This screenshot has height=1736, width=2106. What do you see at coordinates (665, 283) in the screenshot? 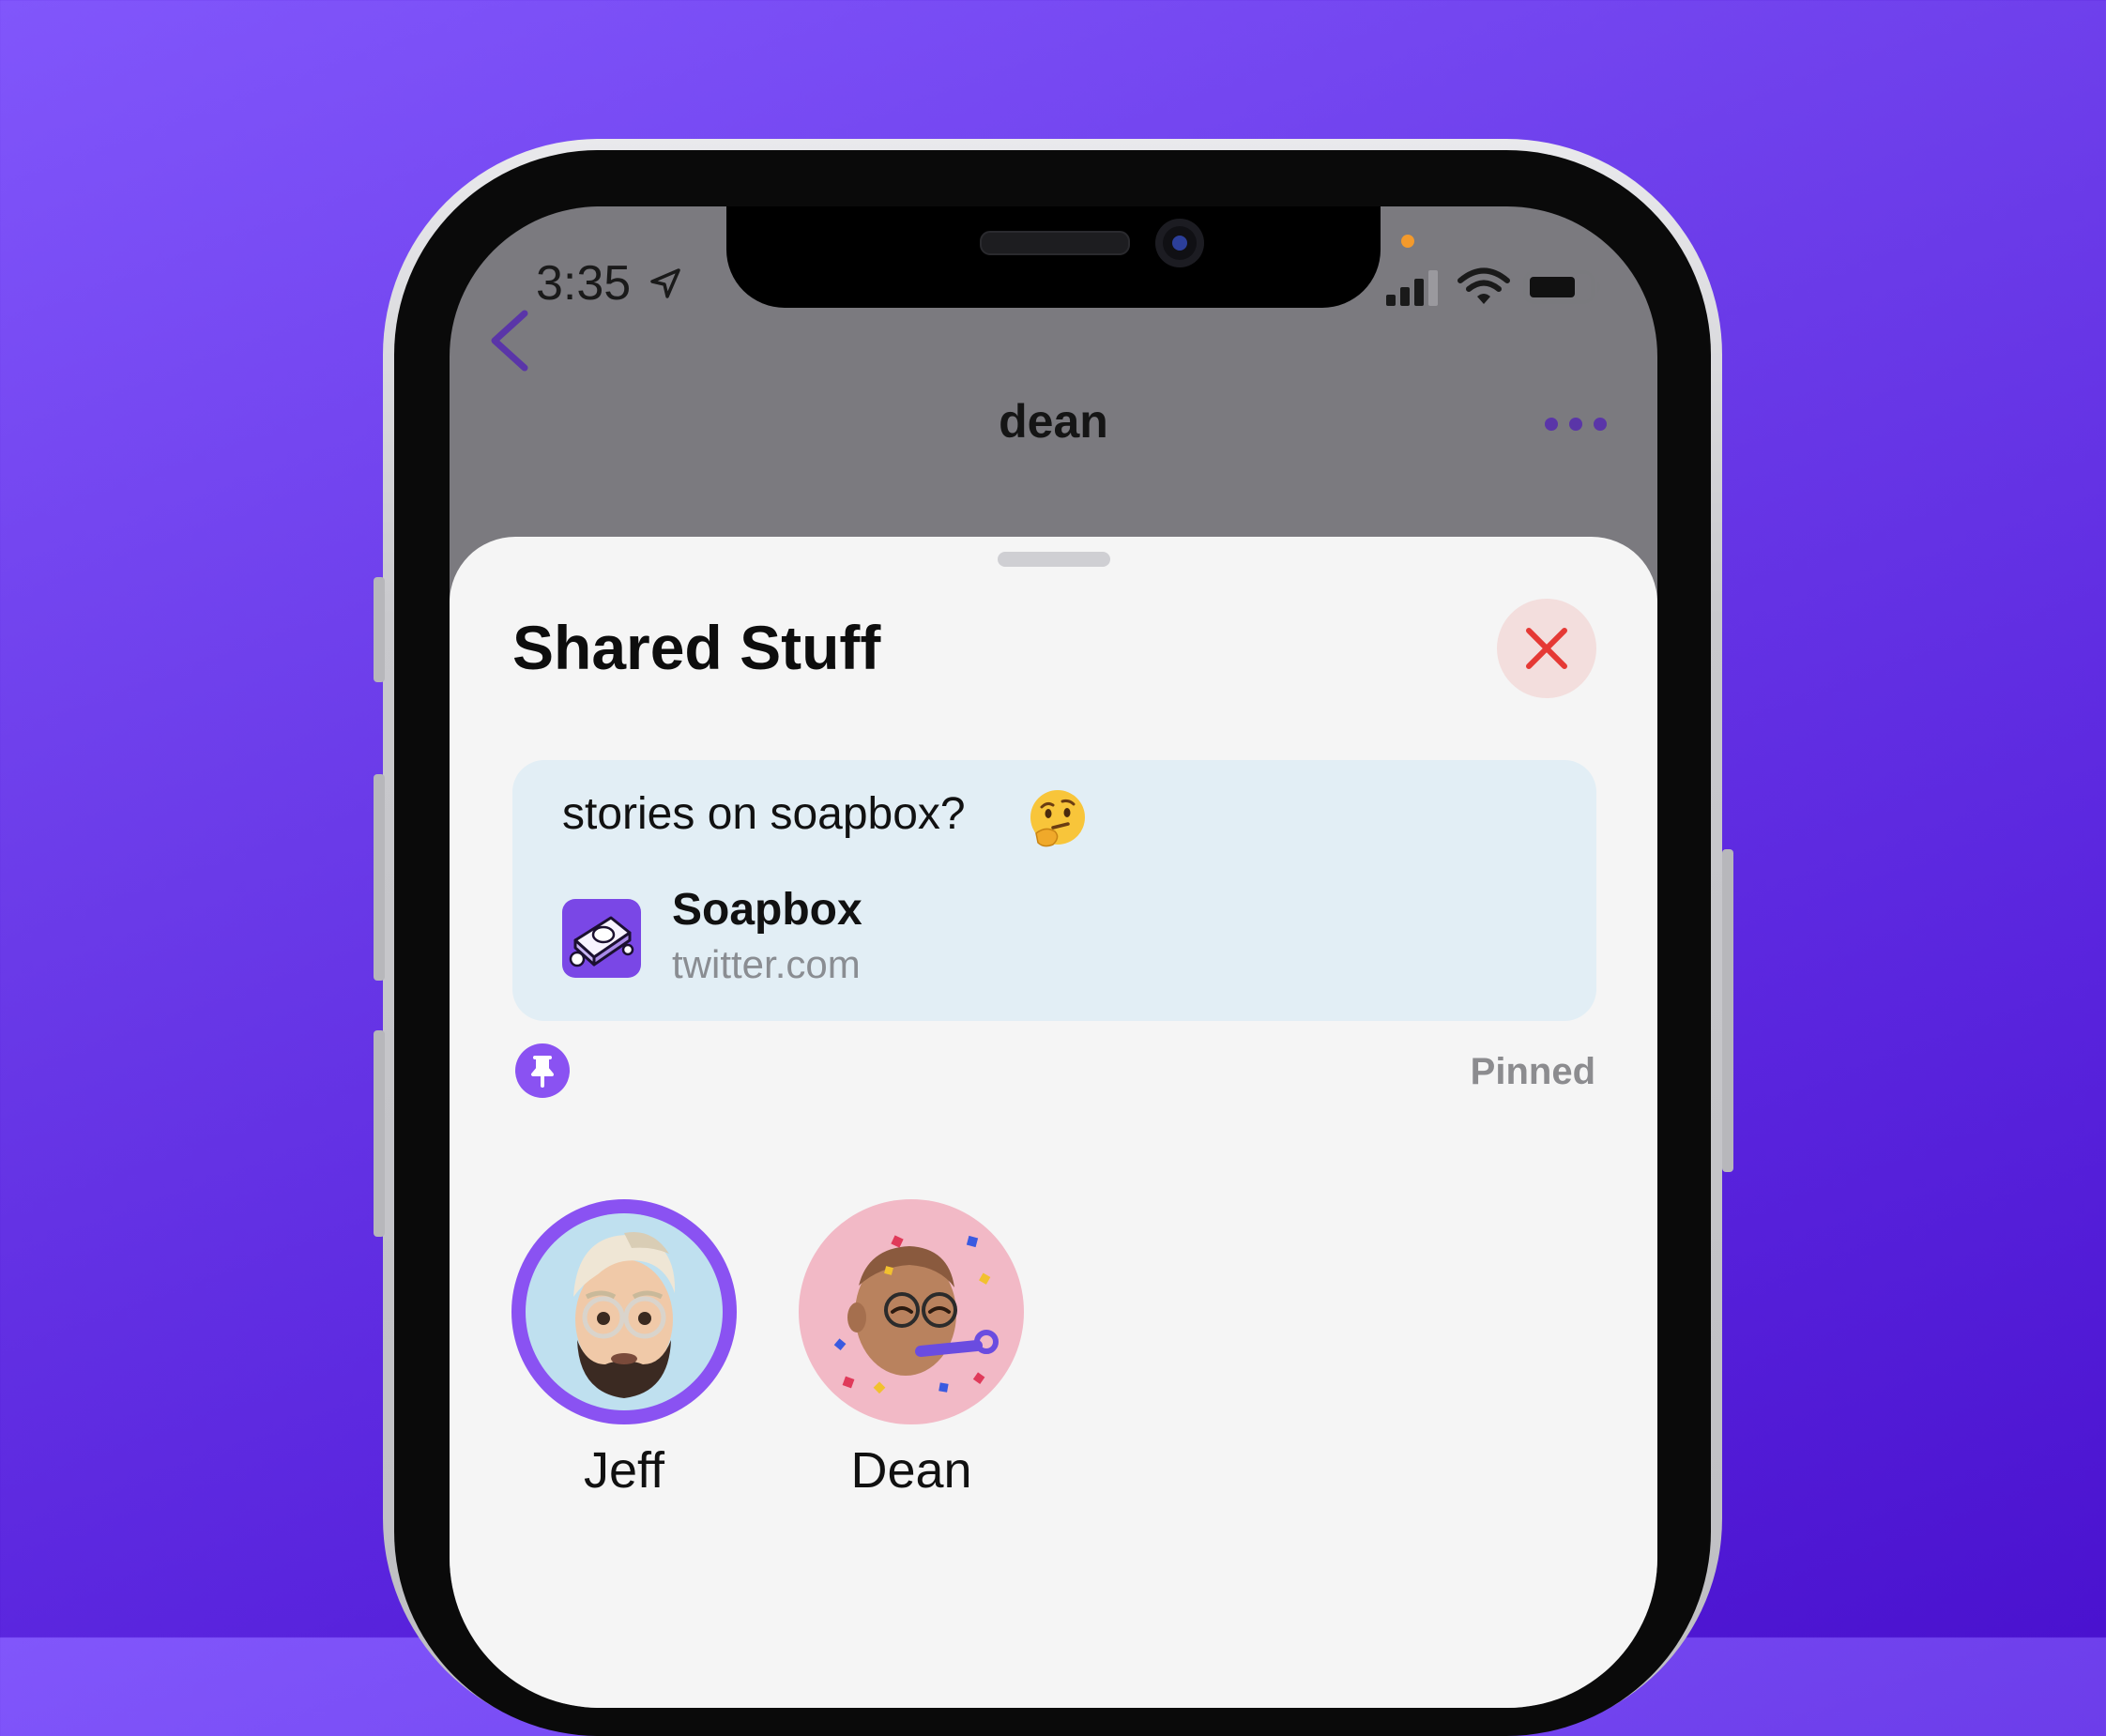
I see `location-arrow-icon` at bounding box center [665, 283].